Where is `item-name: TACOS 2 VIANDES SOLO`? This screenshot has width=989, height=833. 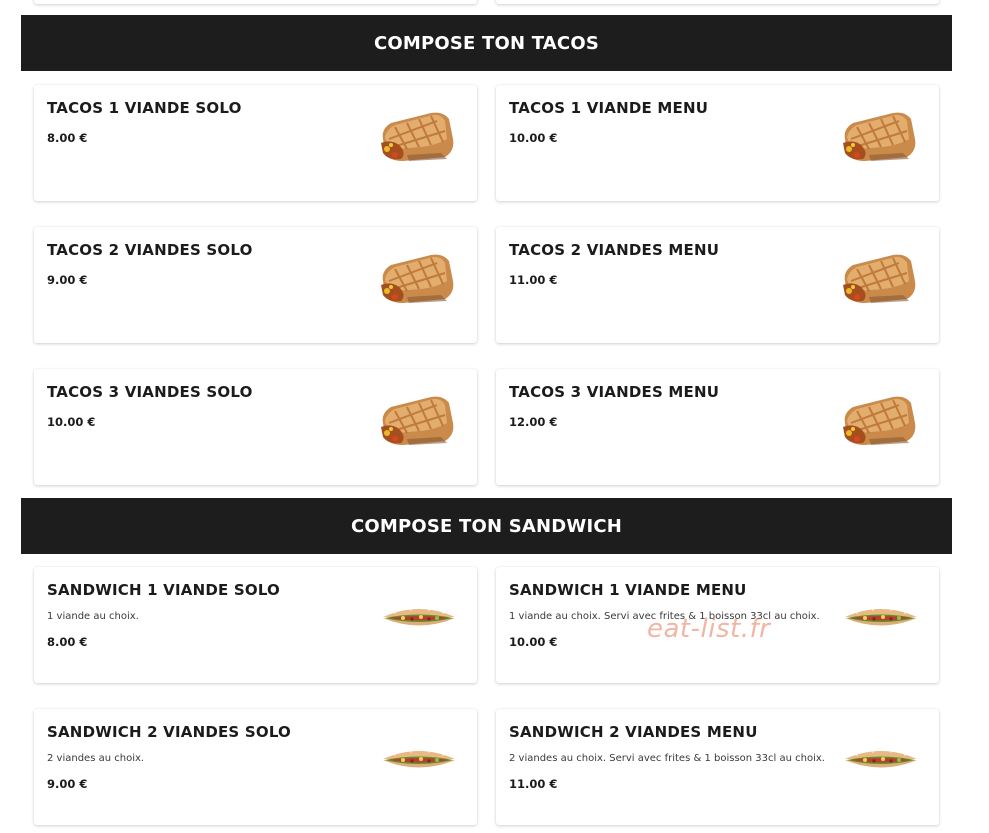 item-name: TACOS 2 VIANDES SOLO is located at coordinates (150, 250).